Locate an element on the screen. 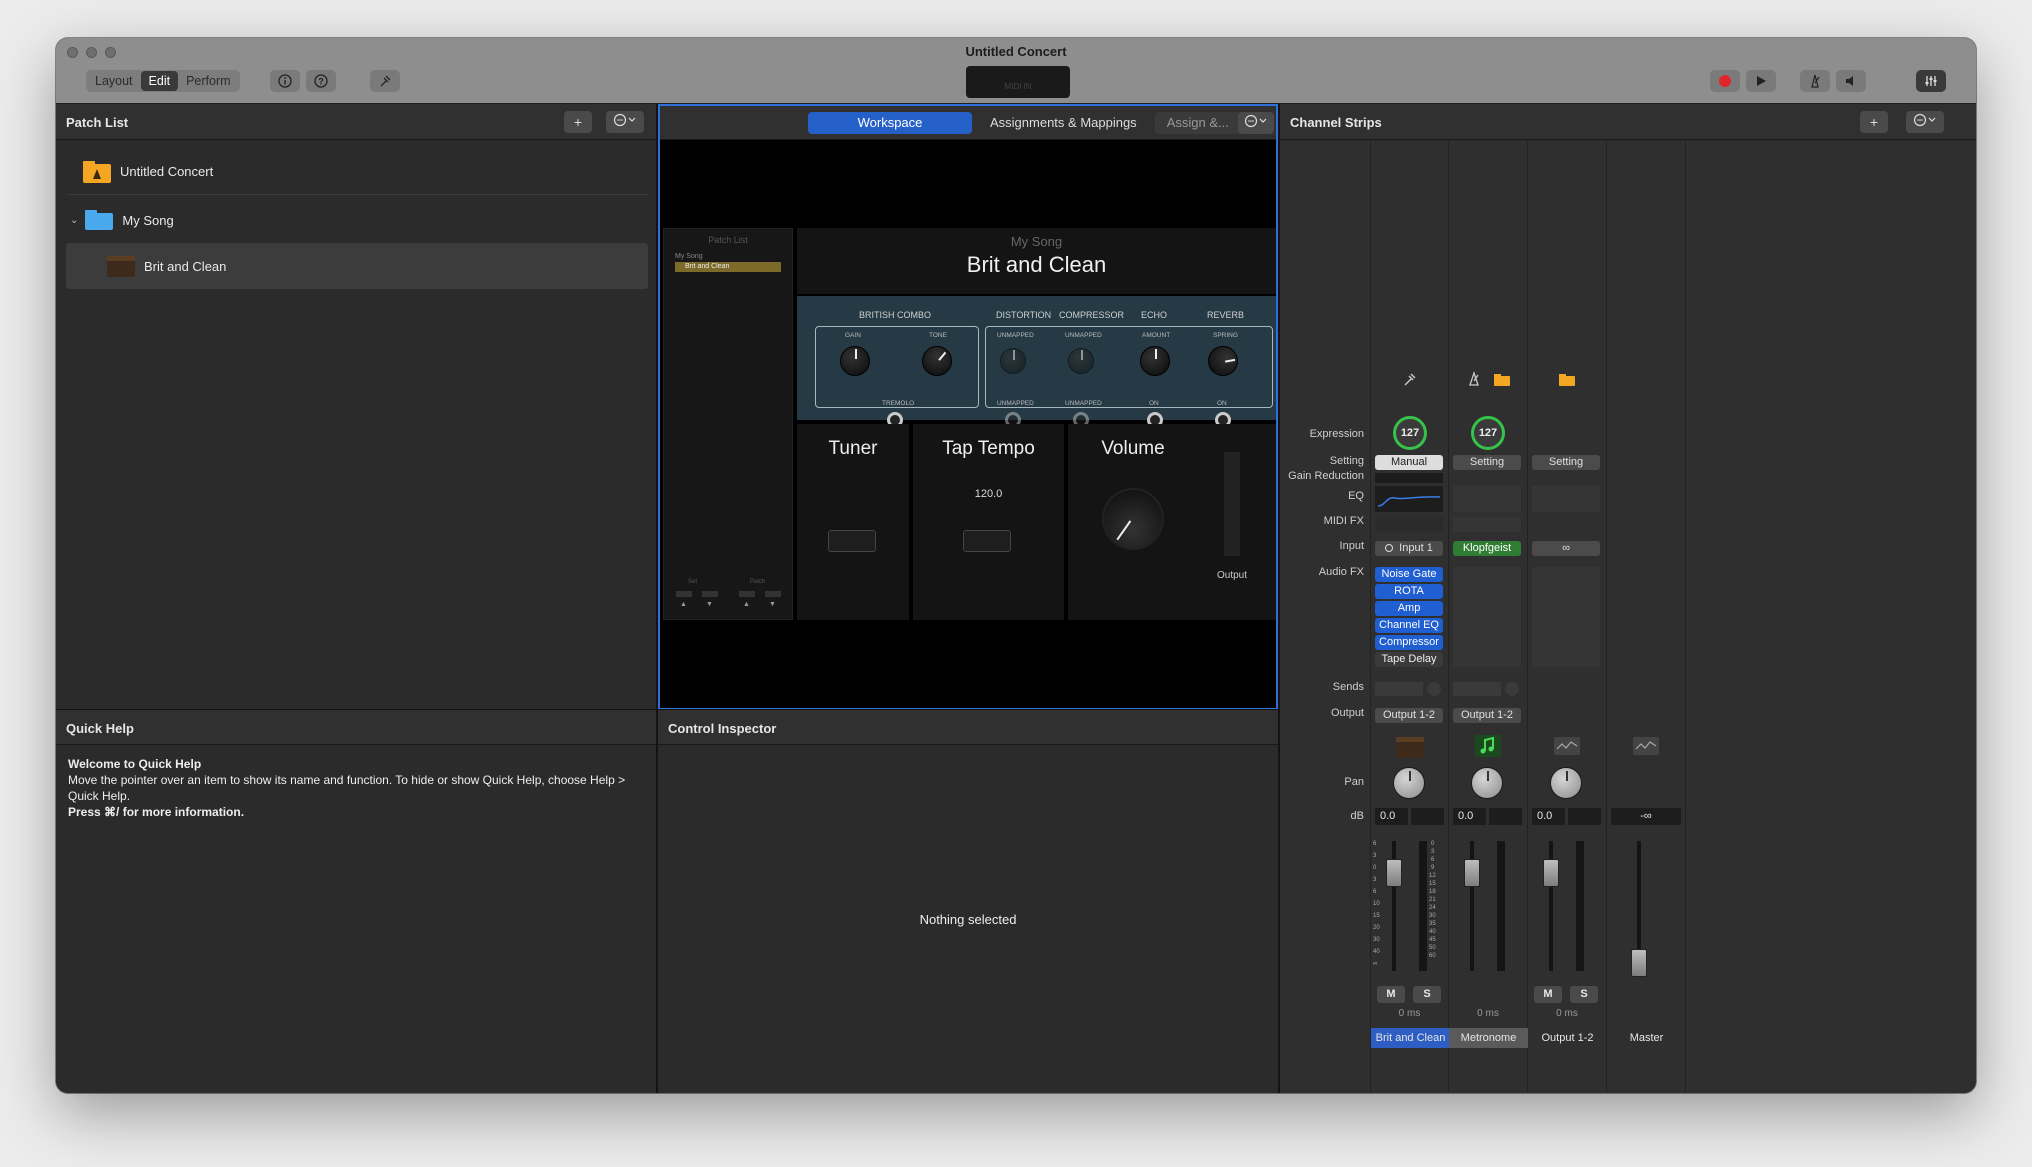 The image size is (2032, 1167). echo-amount-knob is located at coordinates (1155, 361).